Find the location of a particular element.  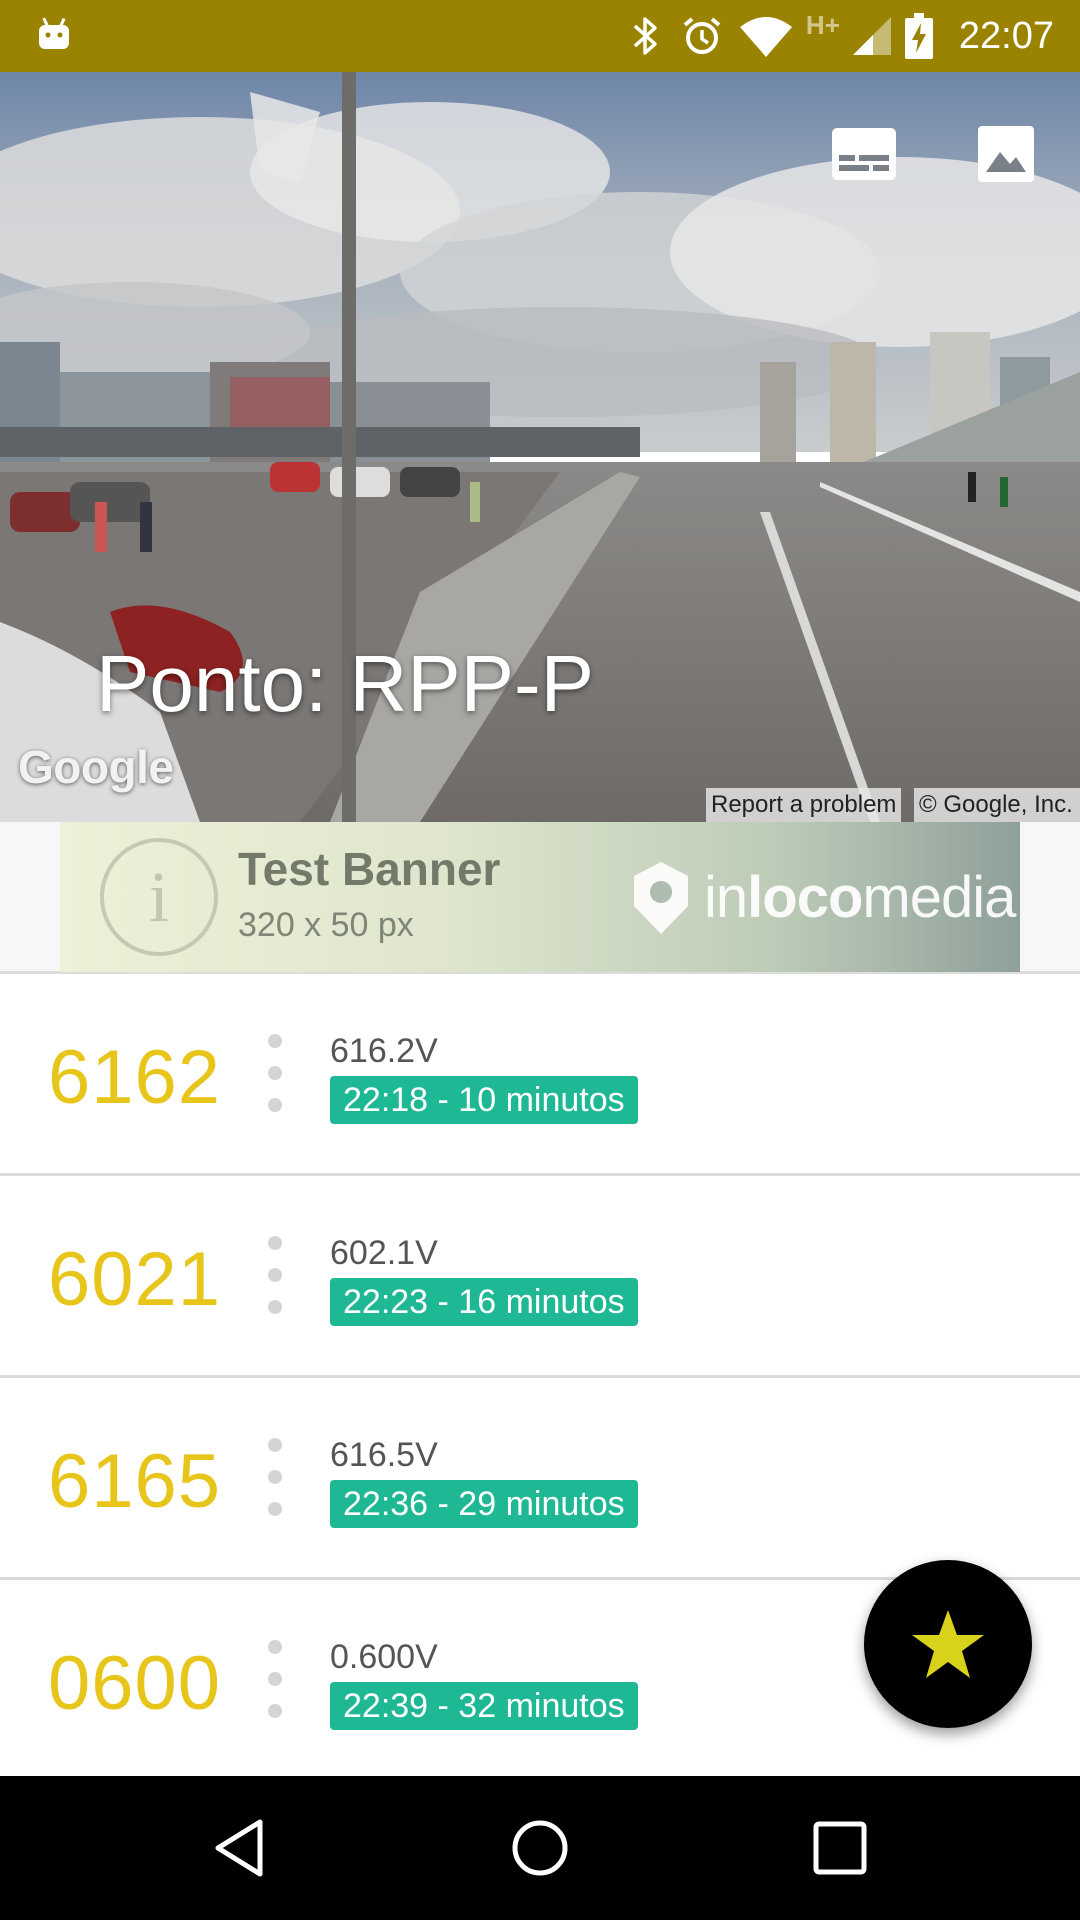

voltage-label: 616.5V is located at coordinates (384, 1455).